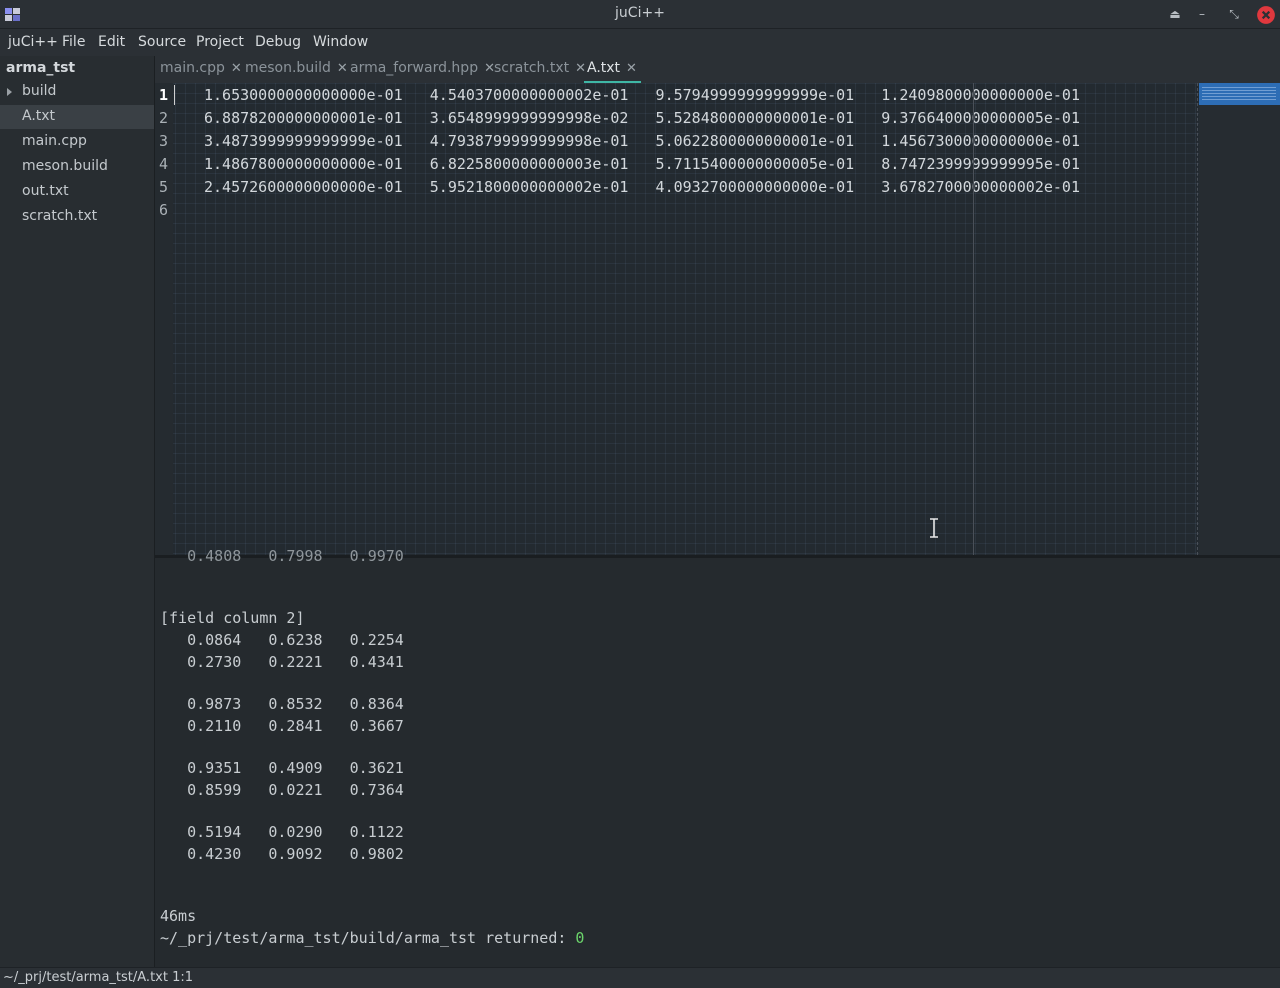  I want to click on menu-project: Project, so click(220, 42).